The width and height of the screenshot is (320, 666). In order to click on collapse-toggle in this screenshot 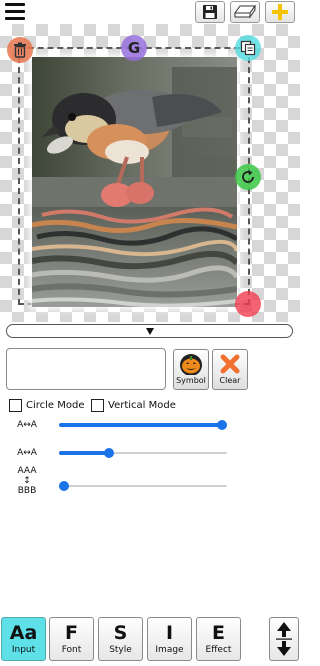, I will do `click(149, 331)`.